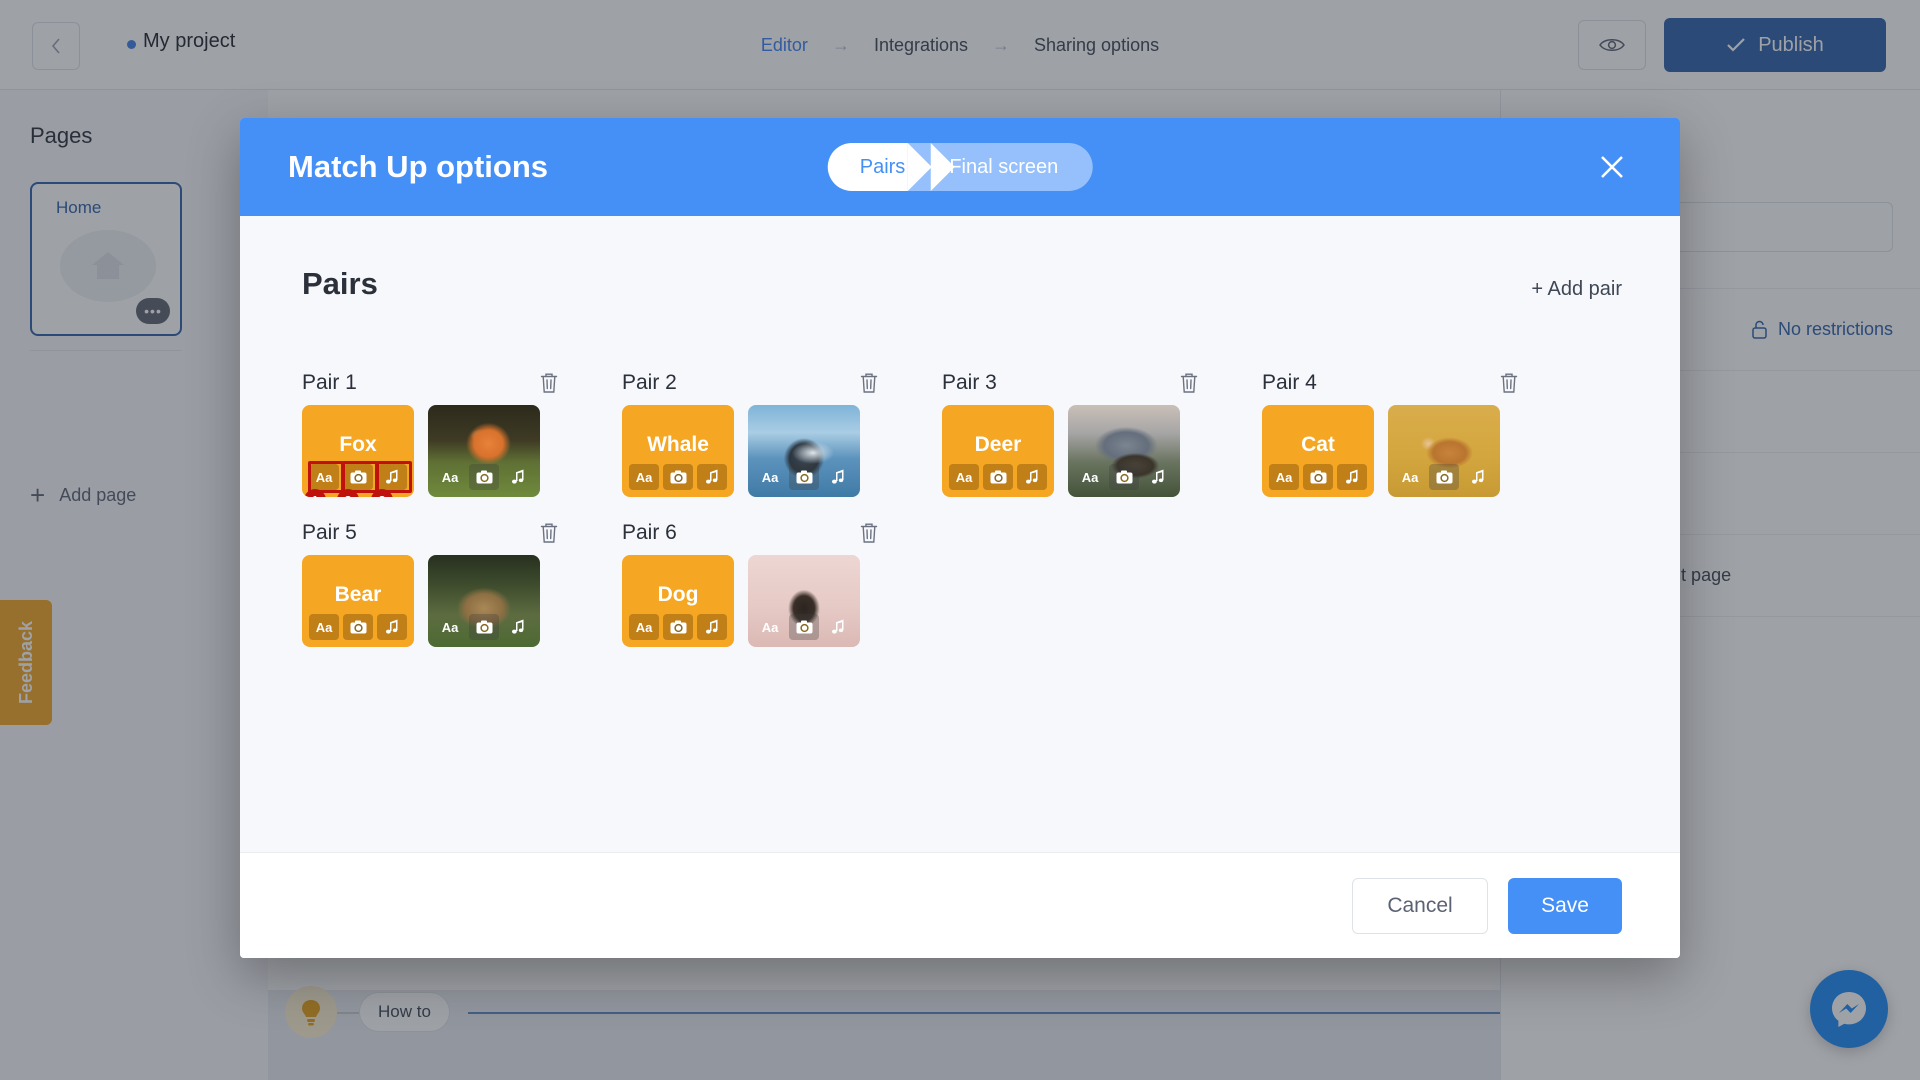 Image resolution: width=1920 pixels, height=1080 pixels. I want to click on pair-cards: Fox Aa 1 2 3 Aa, so click(462, 451).